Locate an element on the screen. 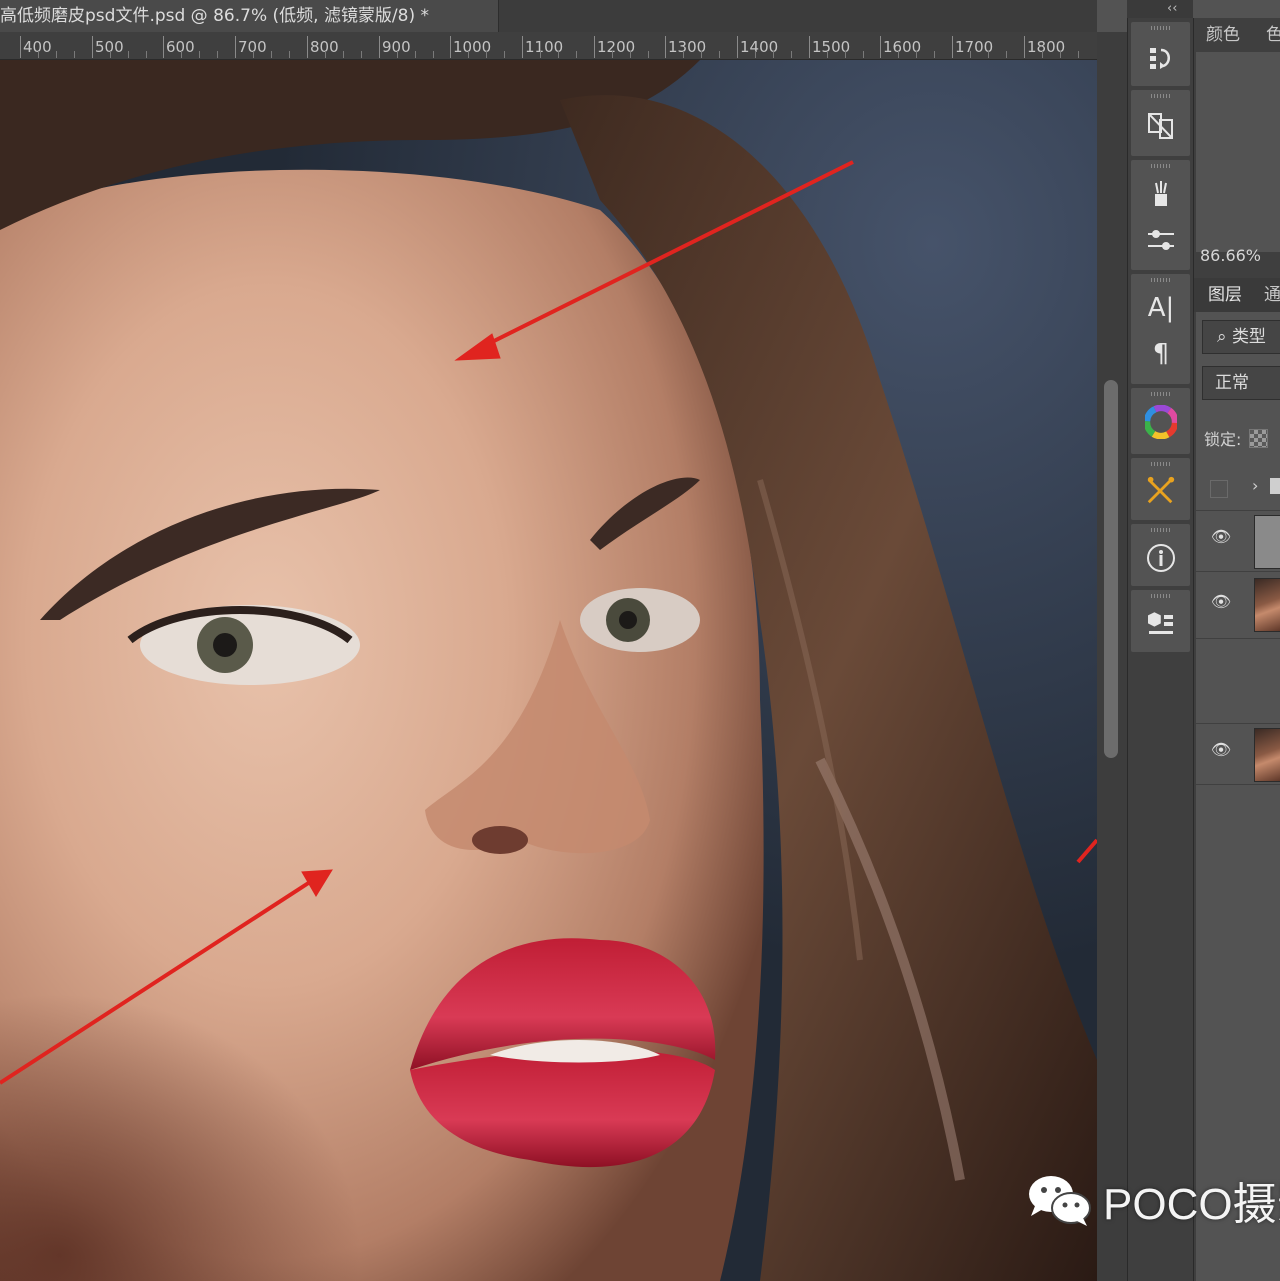 This screenshot has width=1280, height=1281. lock-row: 锁定: is located at coordinates (1236, 438).